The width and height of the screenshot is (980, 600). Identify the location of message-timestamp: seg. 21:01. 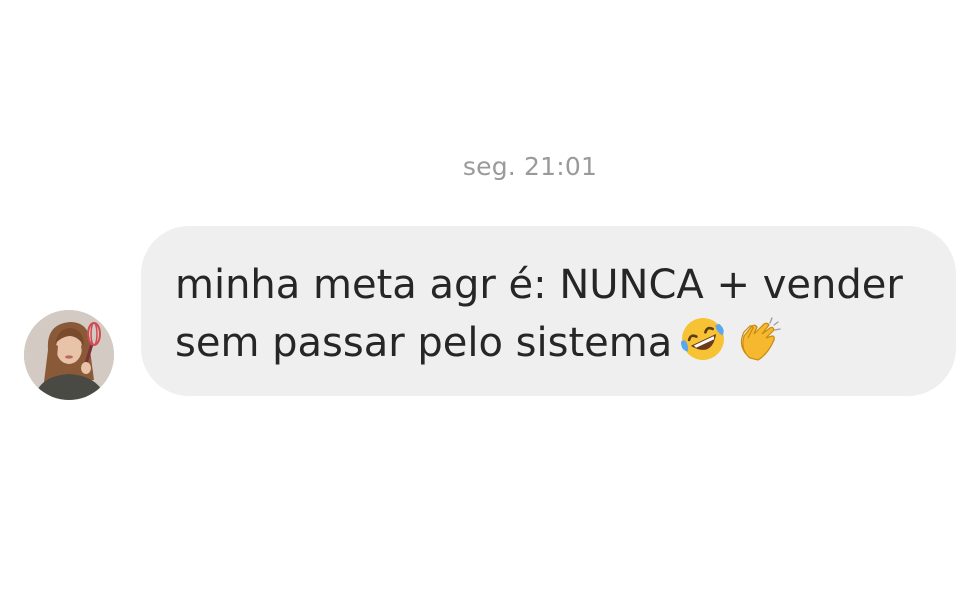
(530, 166).